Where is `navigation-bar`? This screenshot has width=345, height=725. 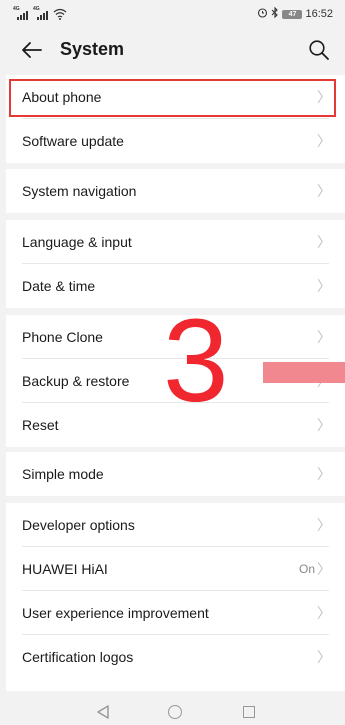
navigation-bar is located at coordinates (172, 712).